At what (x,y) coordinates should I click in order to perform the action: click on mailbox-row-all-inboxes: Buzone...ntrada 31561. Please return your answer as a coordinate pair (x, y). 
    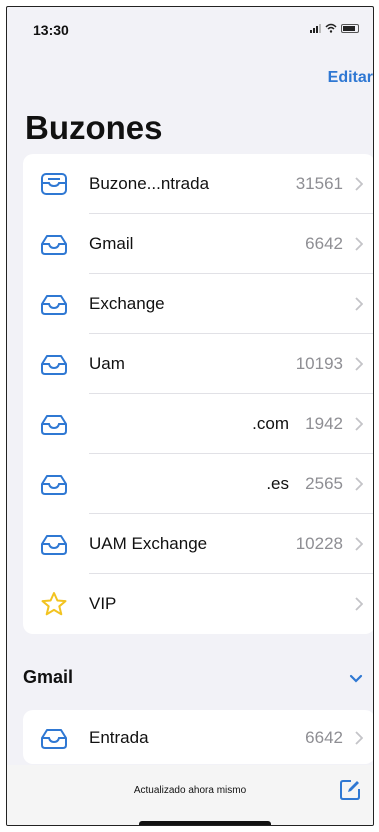
    Looking at the image, I should click on (198, 184).